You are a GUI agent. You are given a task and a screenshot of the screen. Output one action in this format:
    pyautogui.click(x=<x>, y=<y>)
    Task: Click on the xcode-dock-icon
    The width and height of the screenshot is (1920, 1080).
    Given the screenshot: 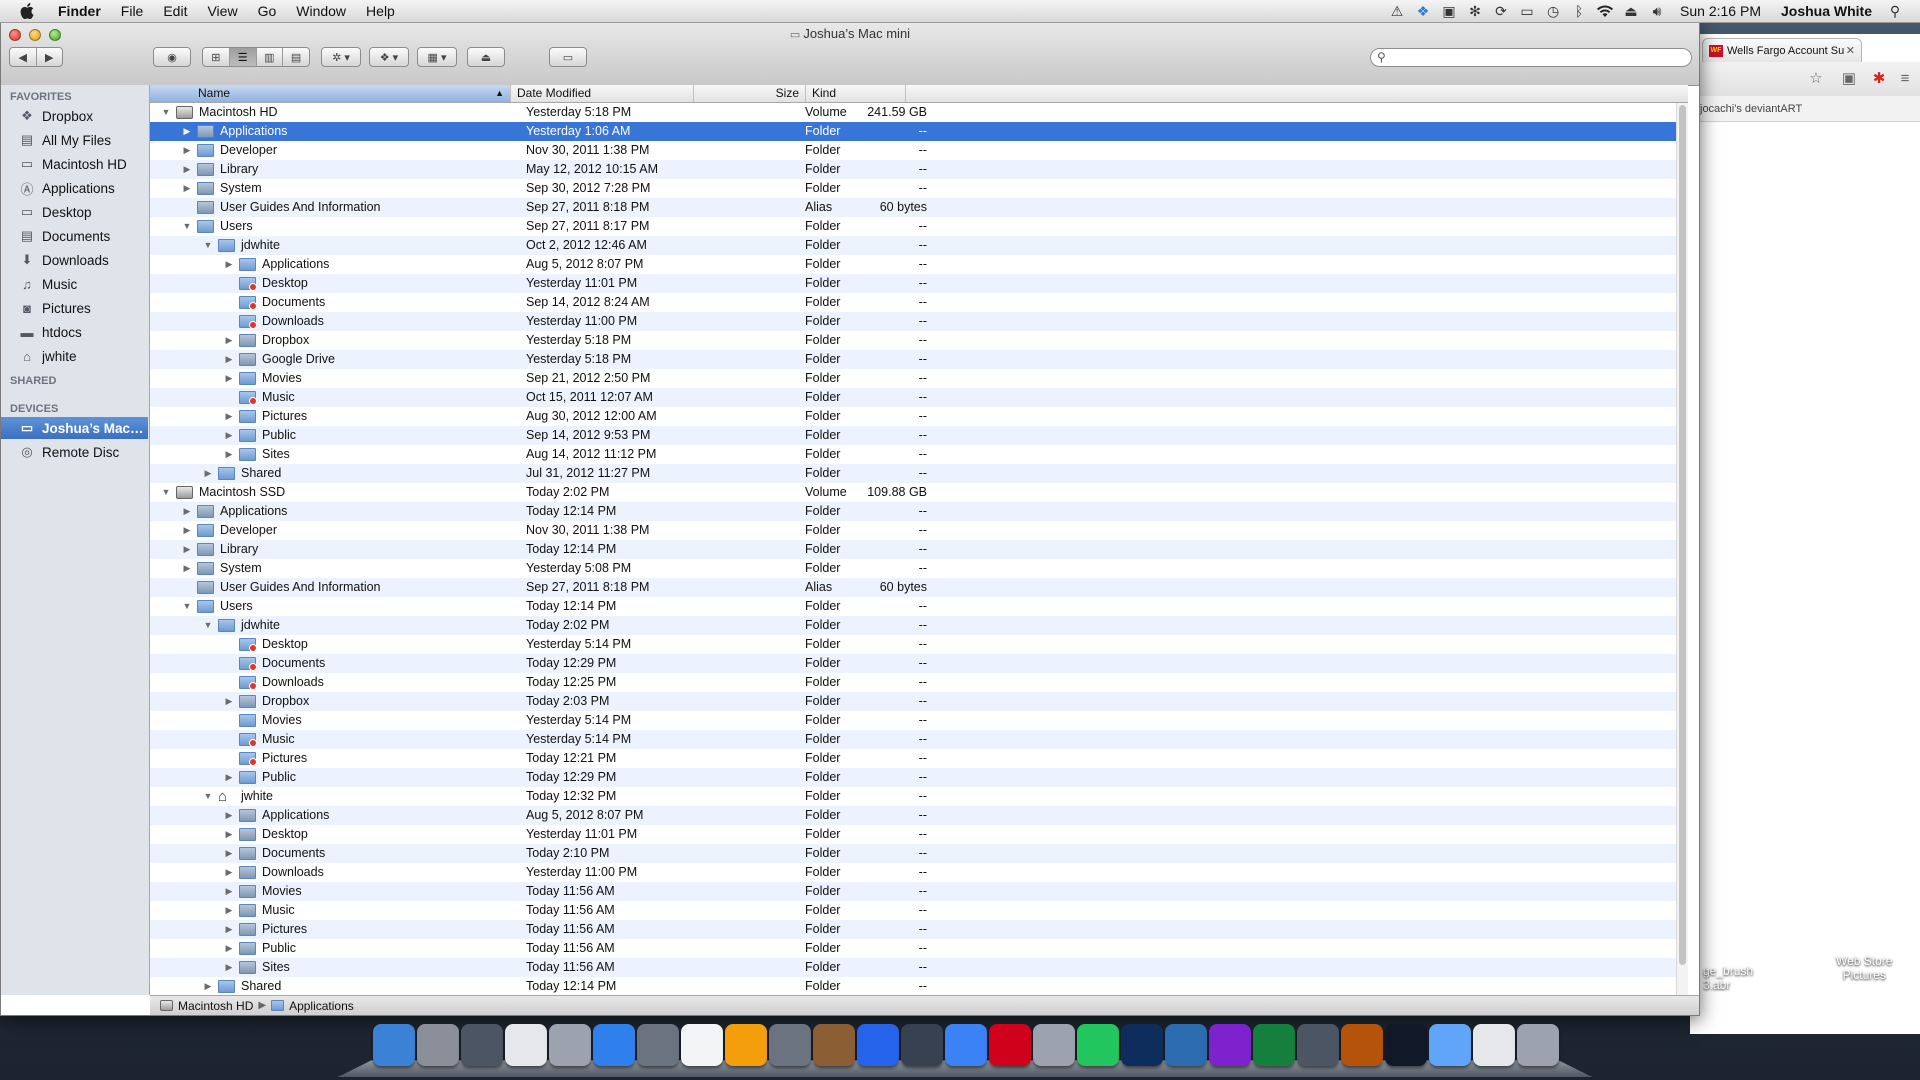 What is the action you would take?
    pyautogui.click(x=922, y=1045)
    